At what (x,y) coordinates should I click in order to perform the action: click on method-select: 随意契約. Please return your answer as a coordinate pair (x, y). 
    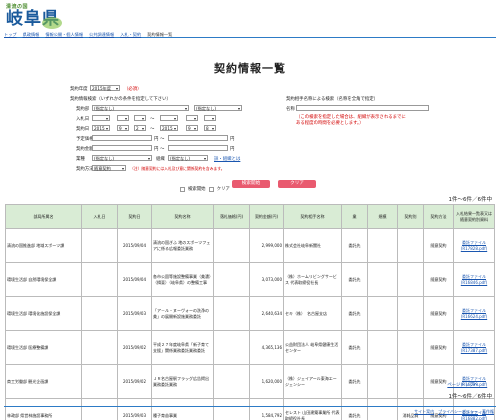
    Looking at the image, I should click on (109, 168).